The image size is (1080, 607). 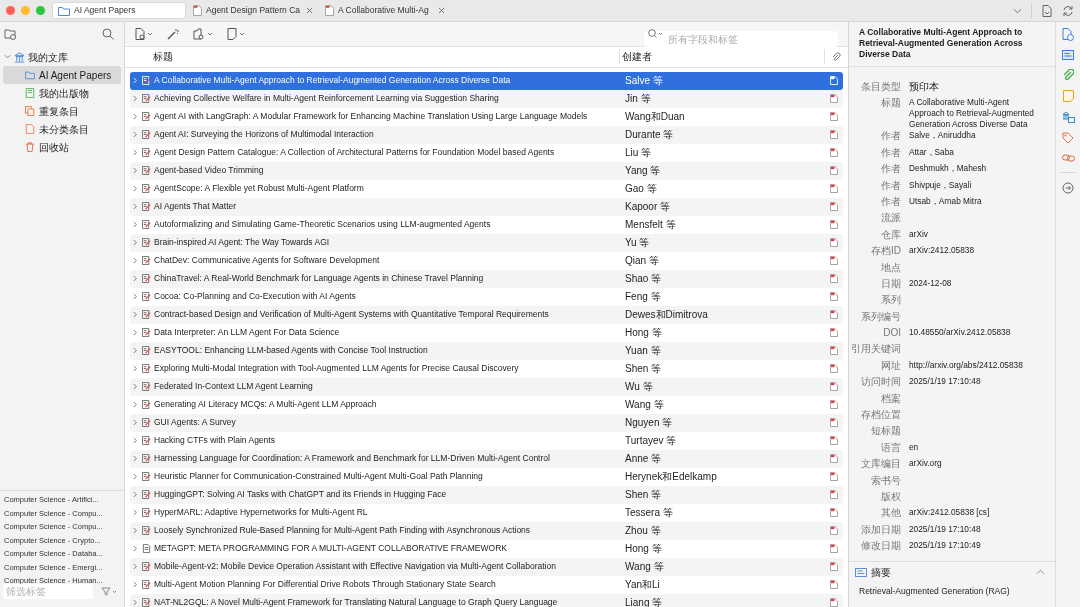 What do you see at coordinates (741, 39) in the screenshot?
I see `search-field: 所有字段和标签` at bounding box center [741, 39].